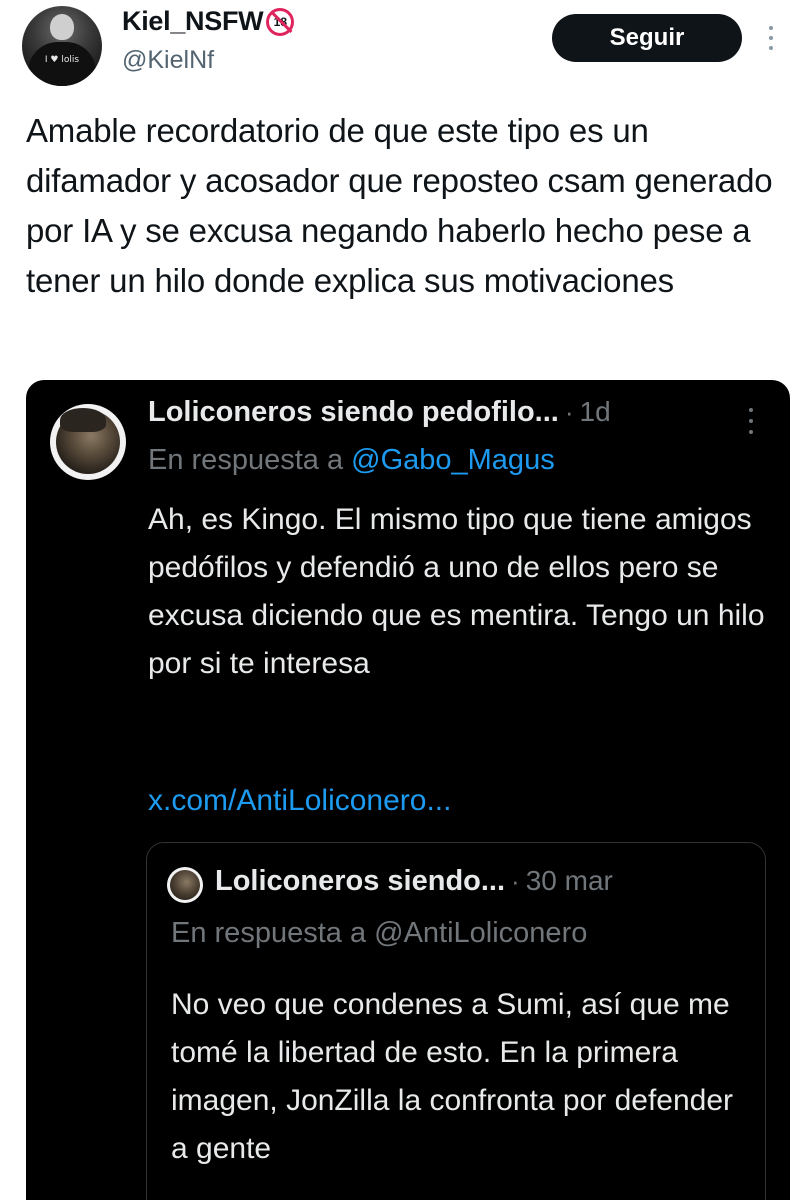 The width and height of the screenshot is (812, 1200). I want to click on quoted-author-avatar, so click(185, 885).